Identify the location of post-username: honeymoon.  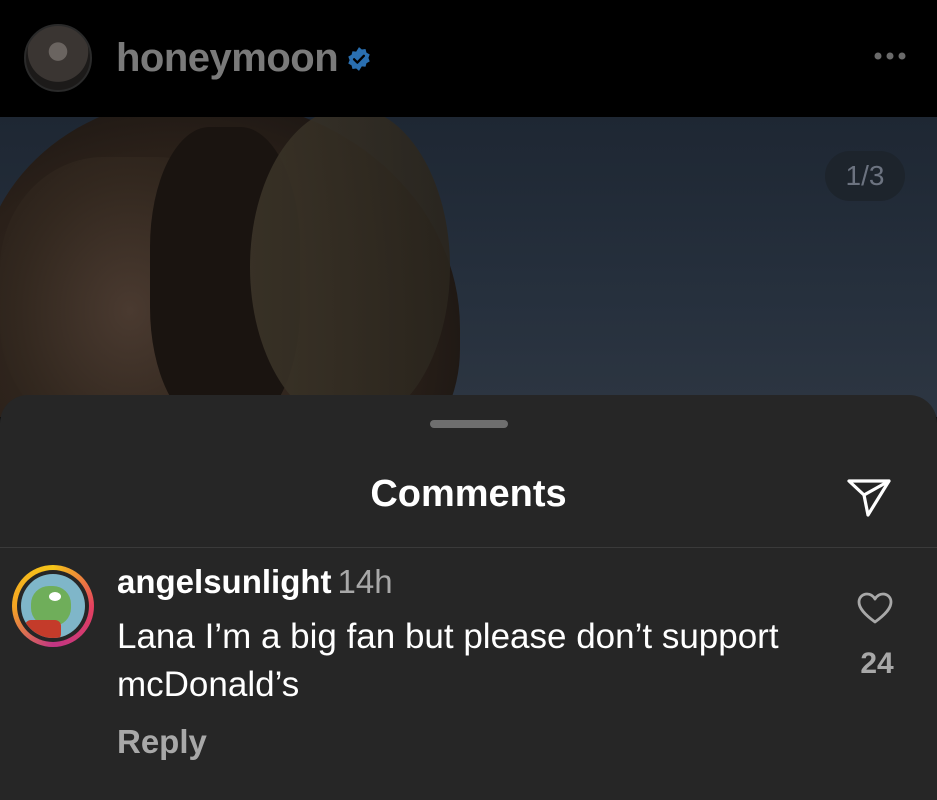
(227, 58).